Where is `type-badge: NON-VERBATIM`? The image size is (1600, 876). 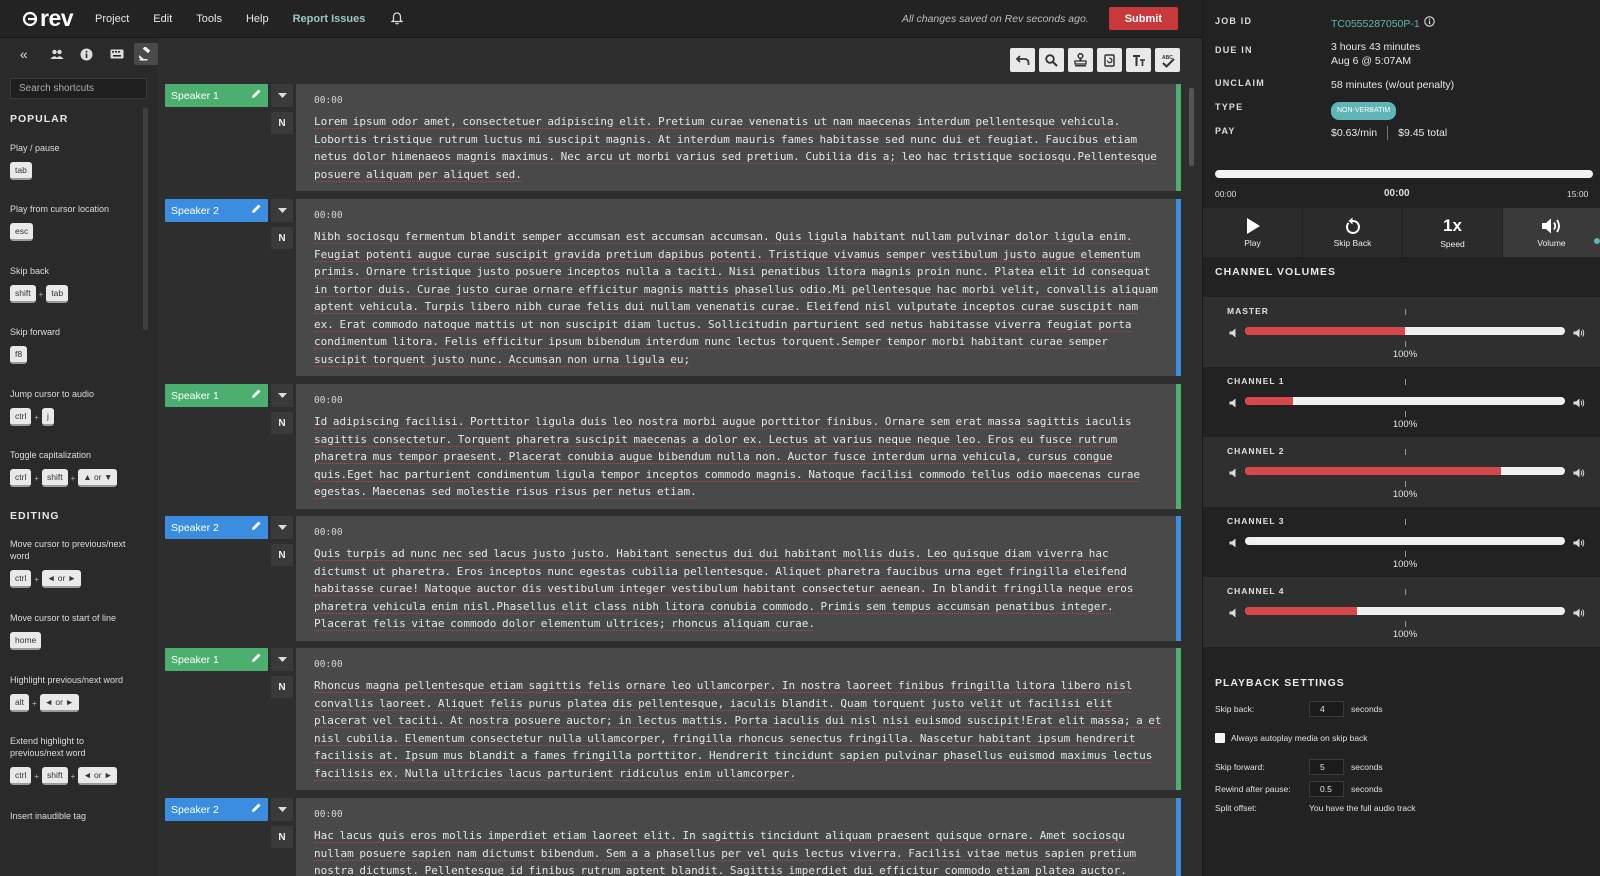 type-badge: NON-VERBATIM is located at coordinates (1364, 111).